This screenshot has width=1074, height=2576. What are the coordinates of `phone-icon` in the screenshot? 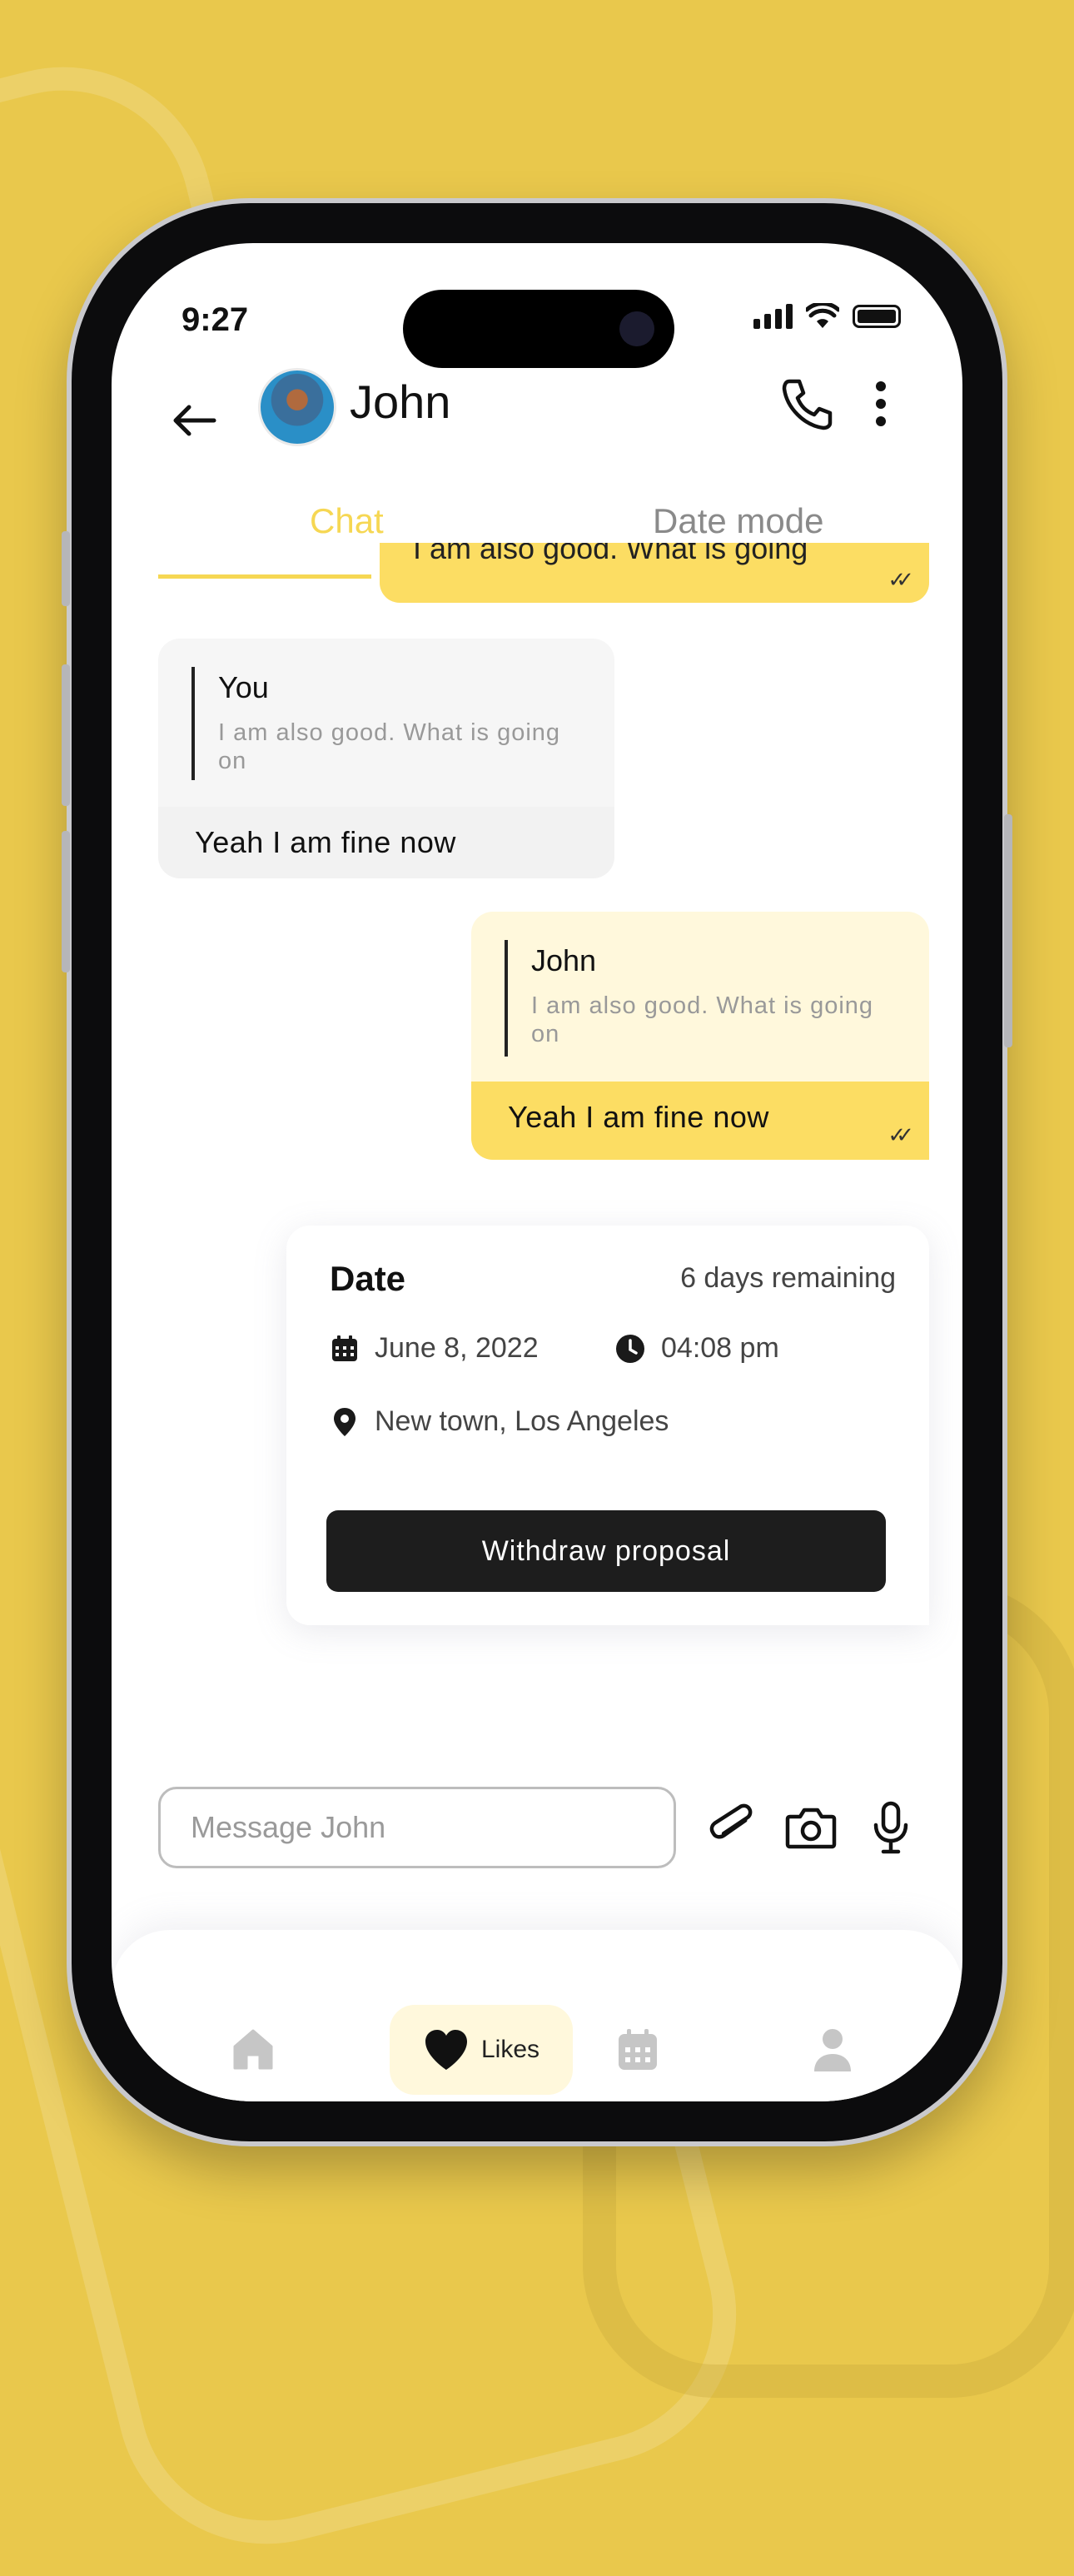 It's located at (807, 404).